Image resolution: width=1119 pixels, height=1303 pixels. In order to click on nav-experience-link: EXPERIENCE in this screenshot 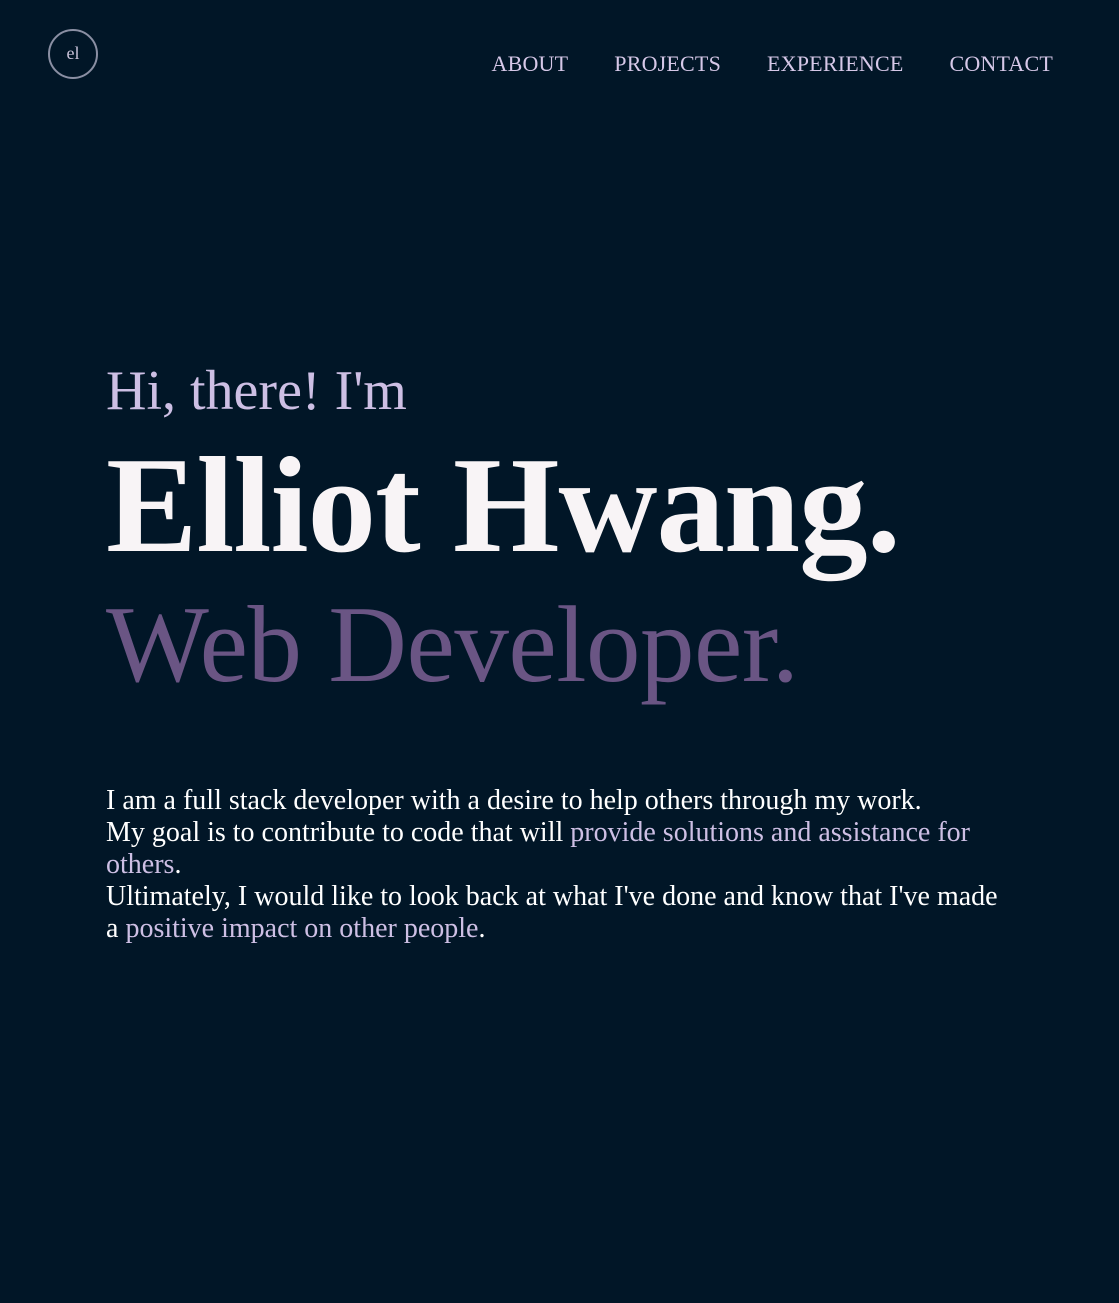, I will do `click(835, 64)`.